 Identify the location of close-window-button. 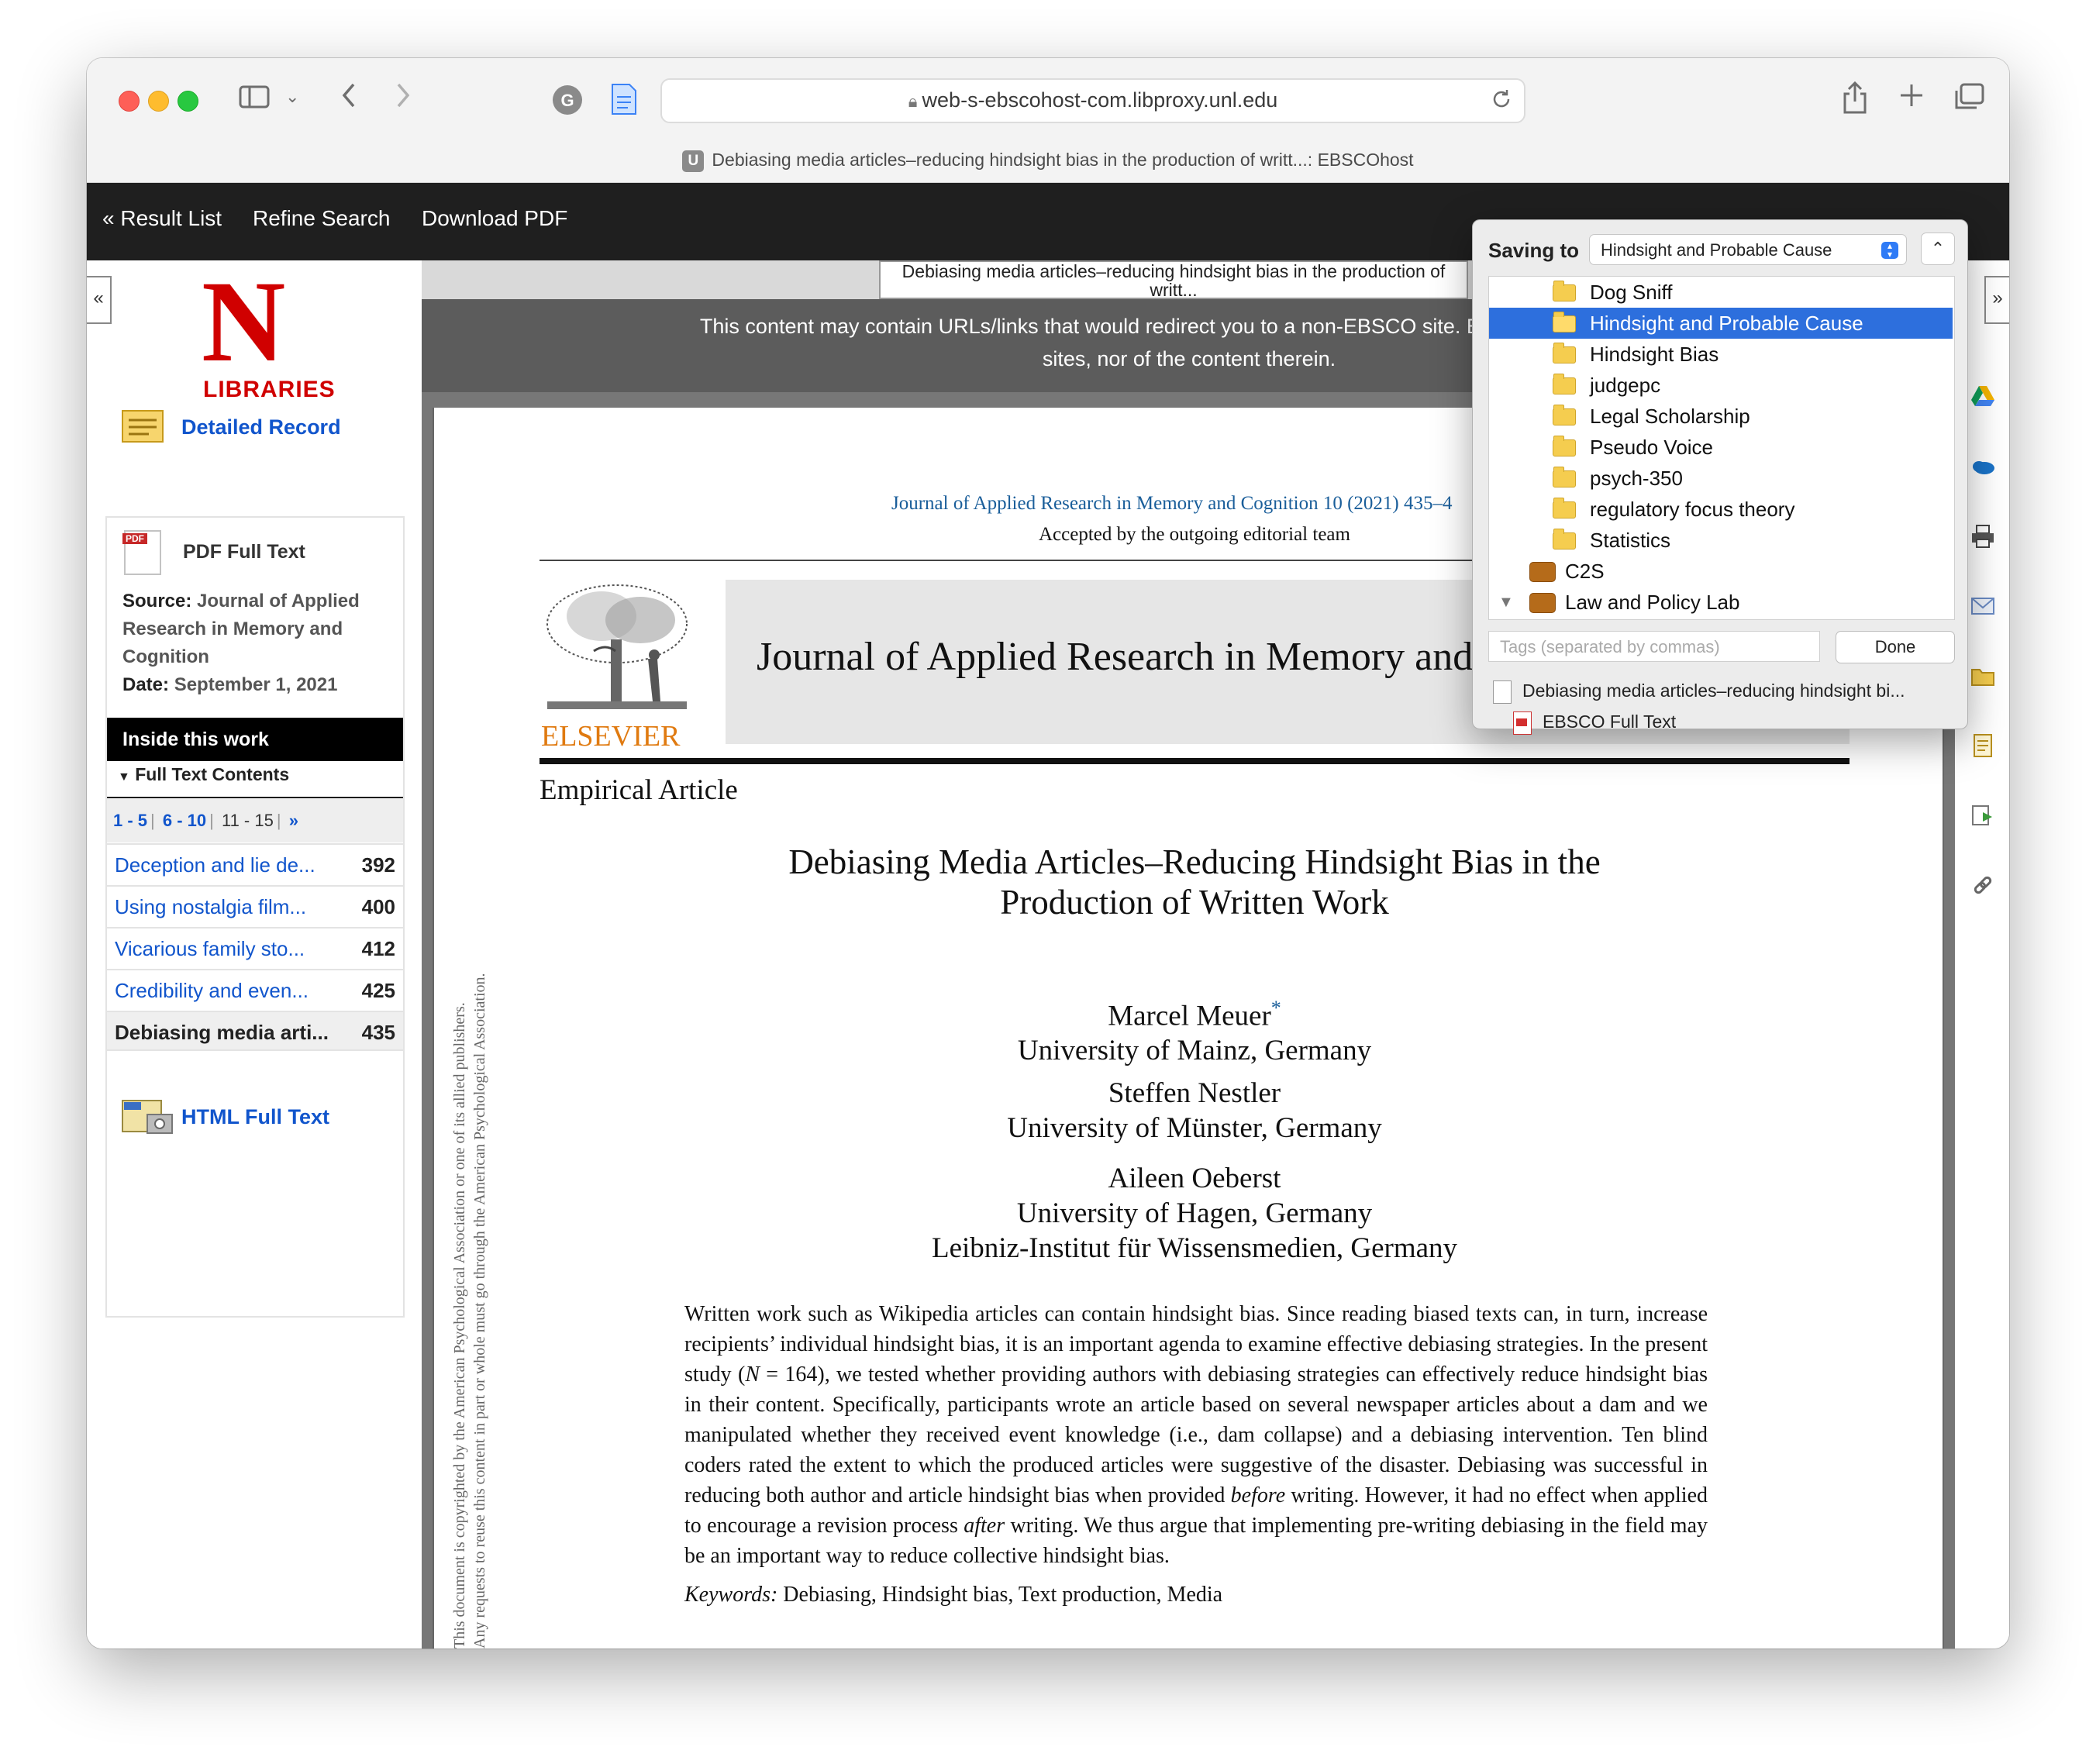
(129, 101).